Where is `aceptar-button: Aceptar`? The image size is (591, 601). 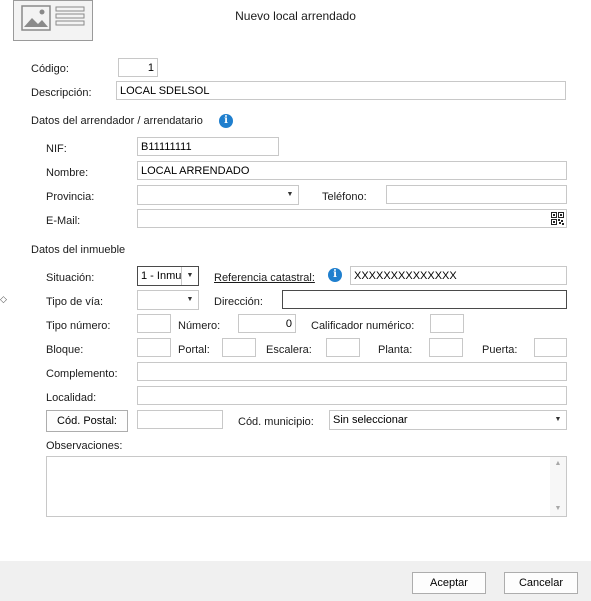 aceptar-button: Aceptar is located at coordinates (449, 583).